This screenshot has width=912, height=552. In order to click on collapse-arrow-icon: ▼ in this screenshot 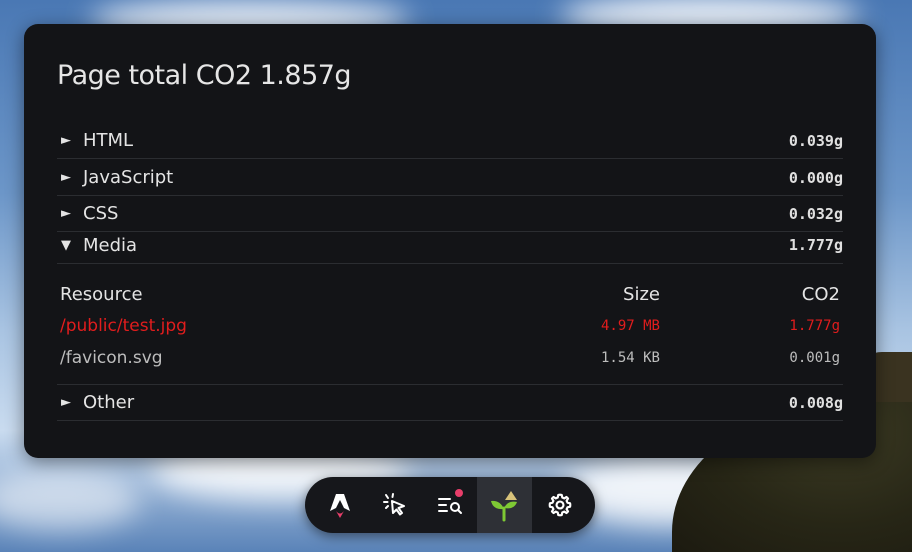, I will do `click(66, 245)`.